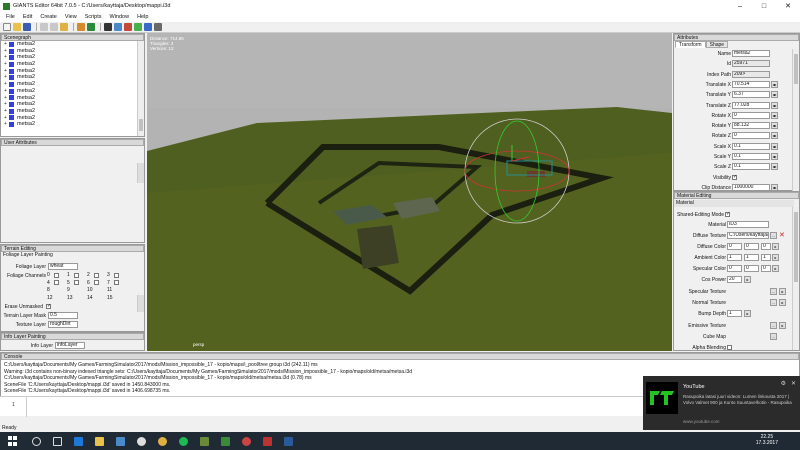  Describe the element at coordinates (766, 268) in the screenshot. I see `specular-b-field: 0` at that location.